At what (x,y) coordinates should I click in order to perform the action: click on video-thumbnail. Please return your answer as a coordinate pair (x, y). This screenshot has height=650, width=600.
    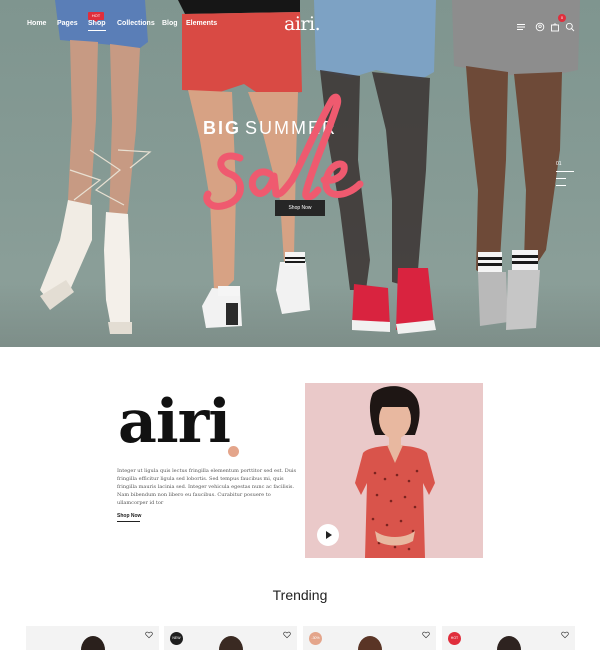
    Looking at the image, I should click on (394, 470).